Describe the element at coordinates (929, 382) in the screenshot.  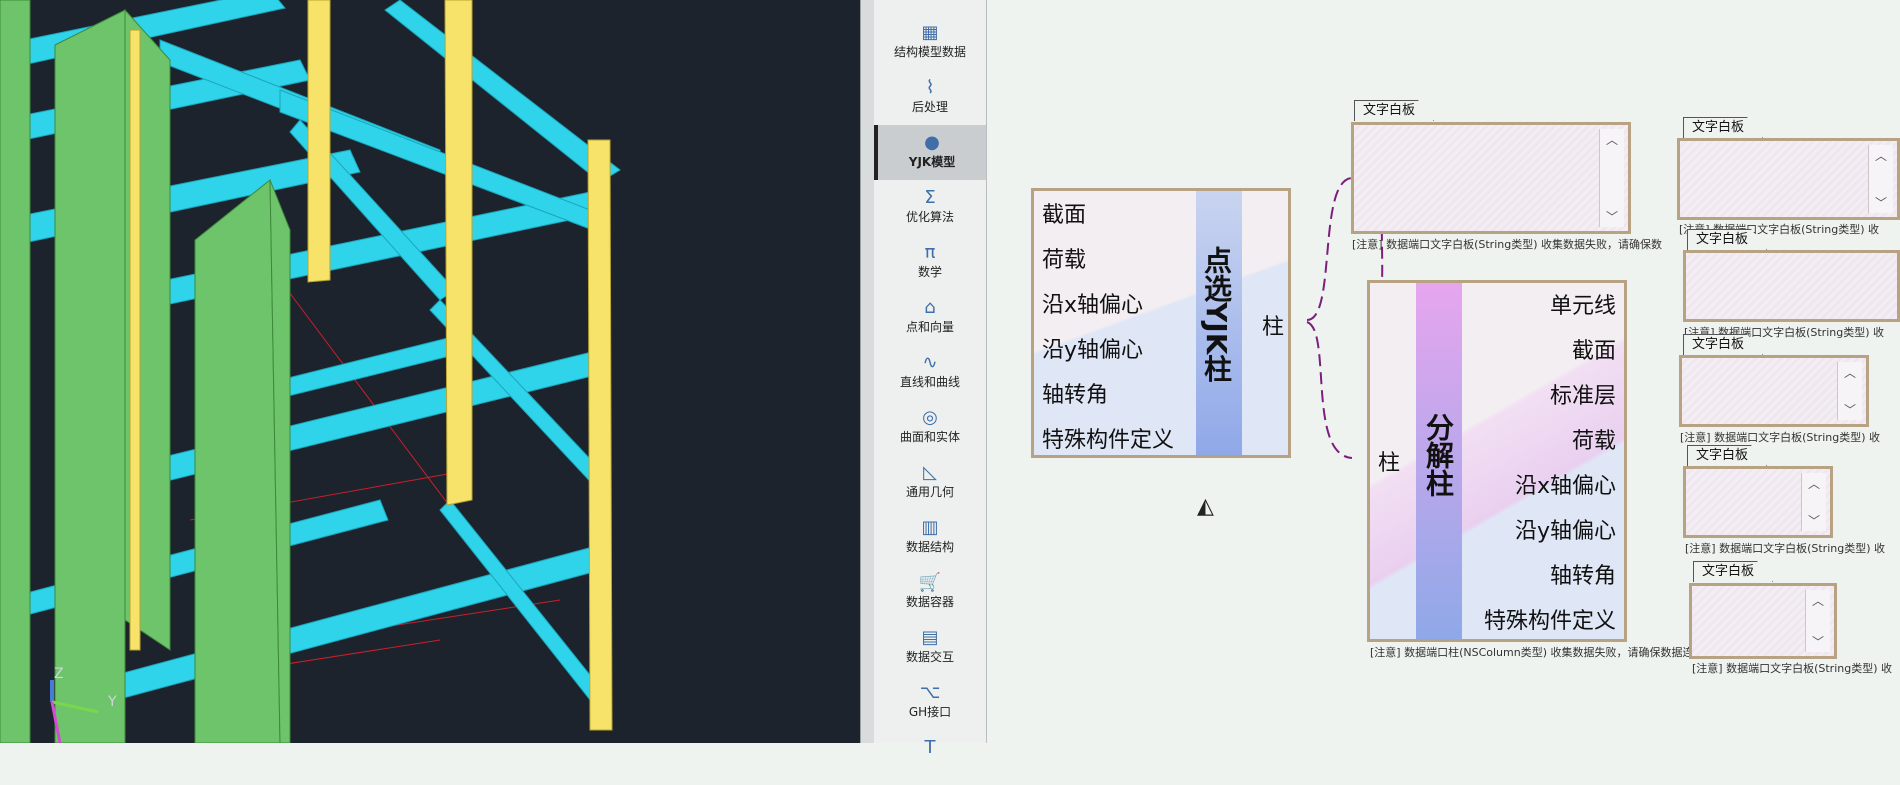
I see `toolbar-item-label: 直线和曲线` at that location.